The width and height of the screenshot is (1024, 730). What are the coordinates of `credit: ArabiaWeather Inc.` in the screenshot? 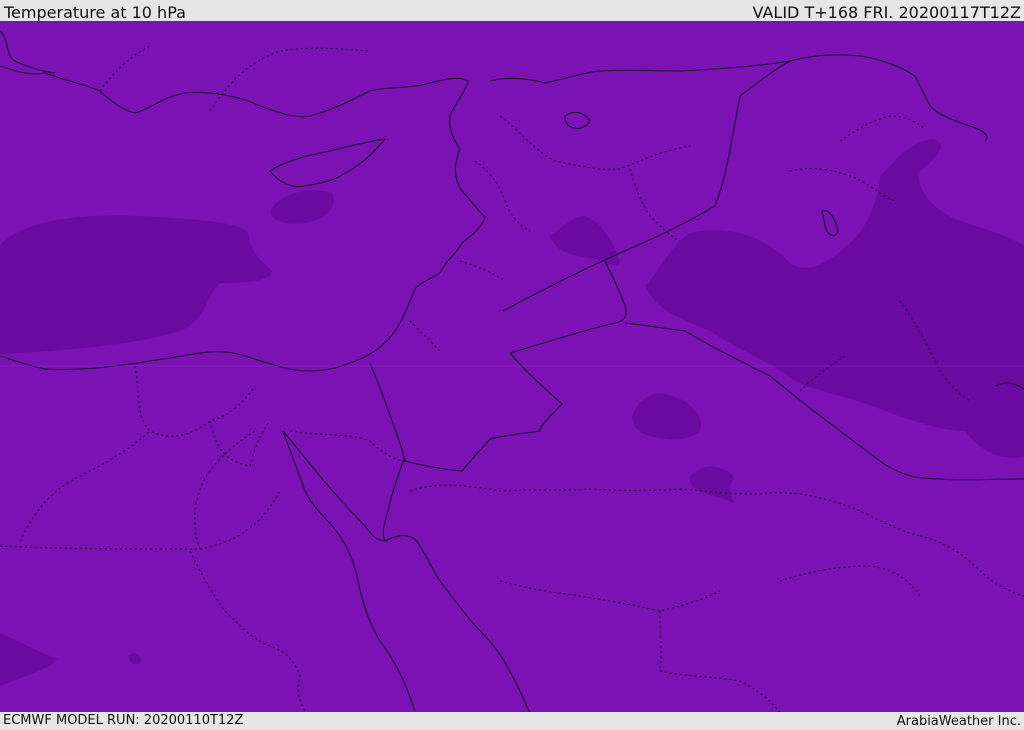 It's located at (958, 721).